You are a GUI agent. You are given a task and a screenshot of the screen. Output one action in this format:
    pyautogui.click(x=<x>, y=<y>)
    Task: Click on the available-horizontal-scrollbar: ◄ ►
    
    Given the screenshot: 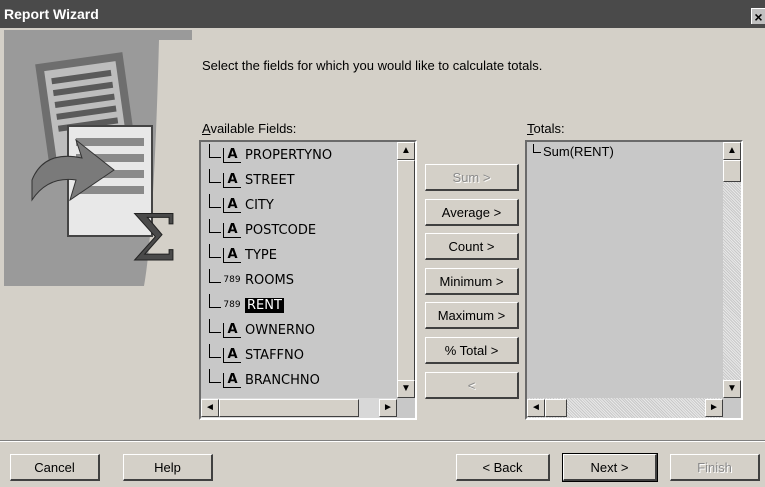 What is the action you would take?
    pyautogui.click(x=299, y=408)
    